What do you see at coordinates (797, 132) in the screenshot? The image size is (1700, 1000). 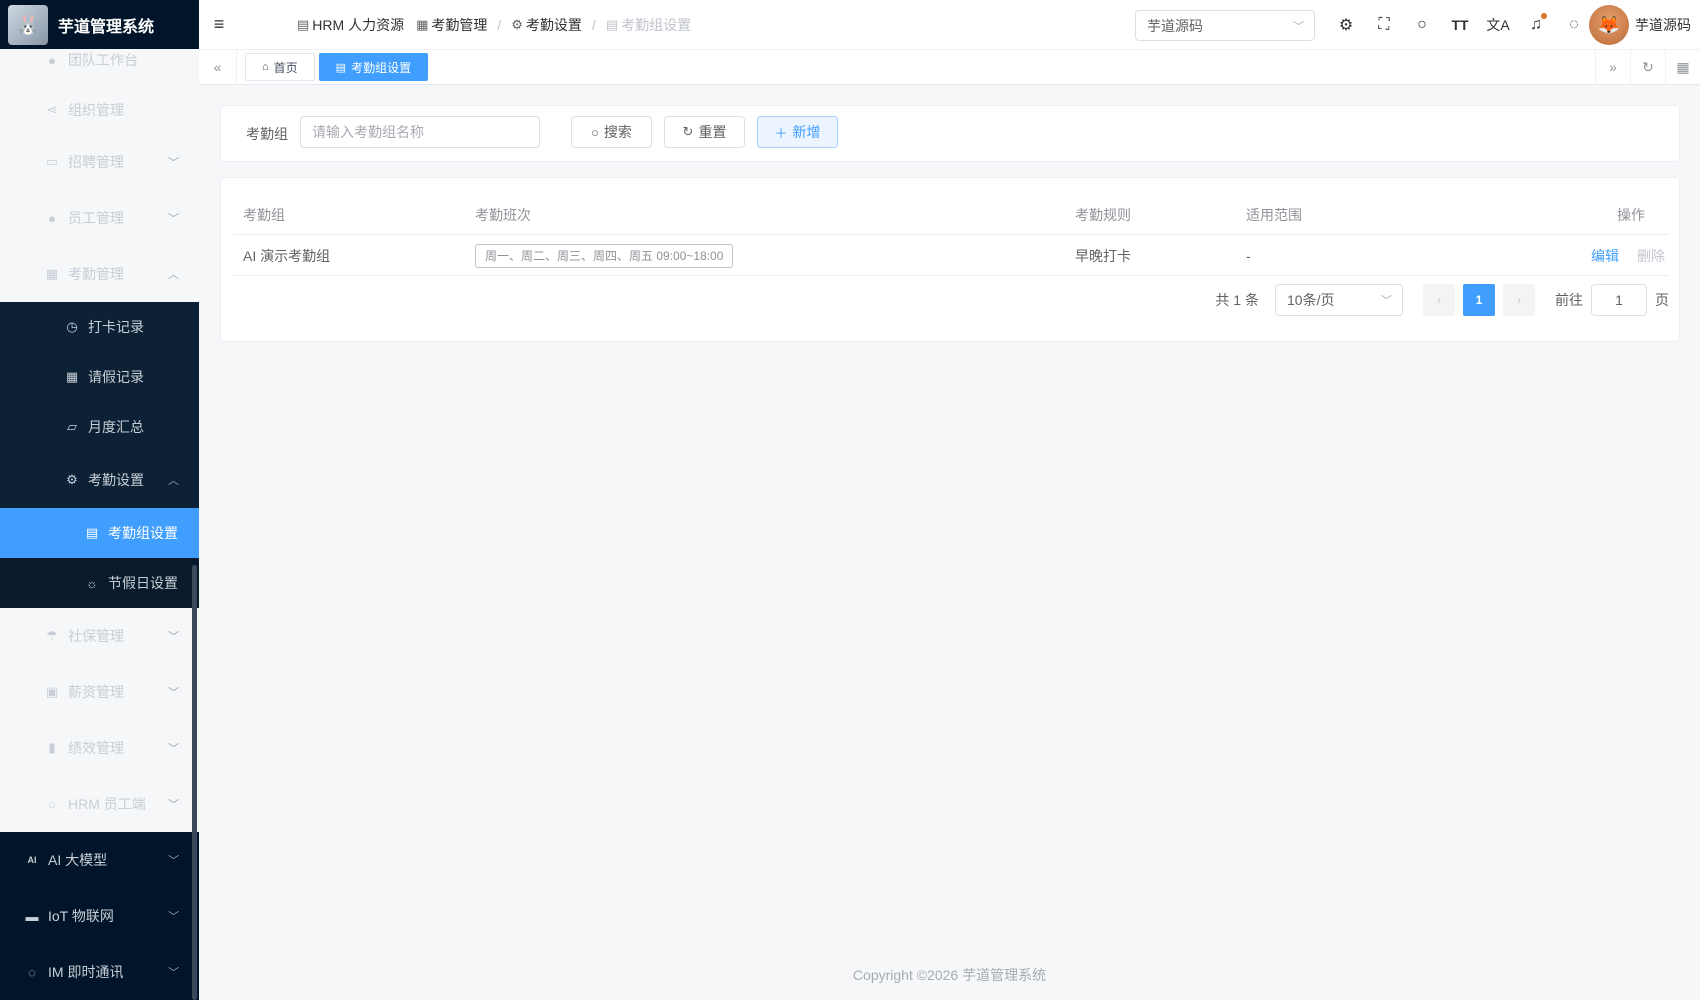 I see `add-button: ＋ 新增` at bounding box center [797, 132].